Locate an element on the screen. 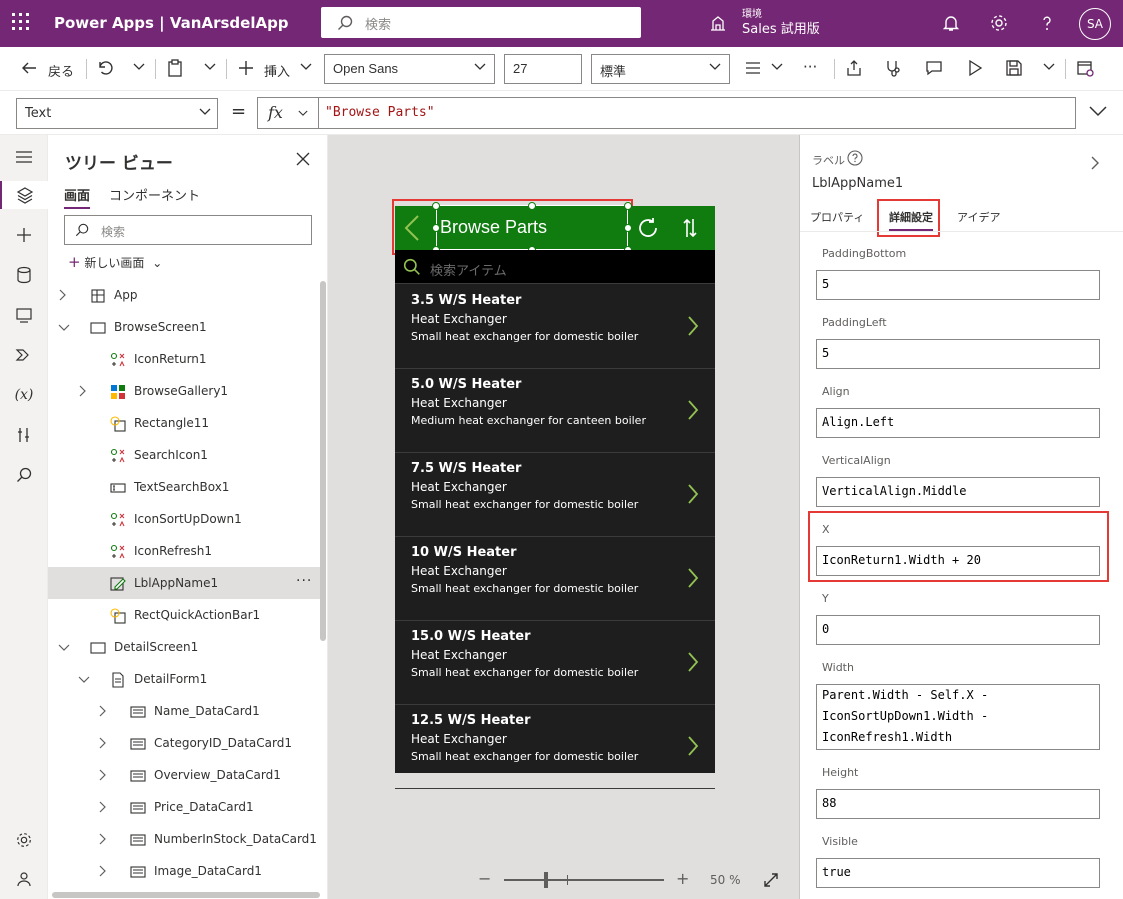  plus-icon is located at coordinates (246, 68).